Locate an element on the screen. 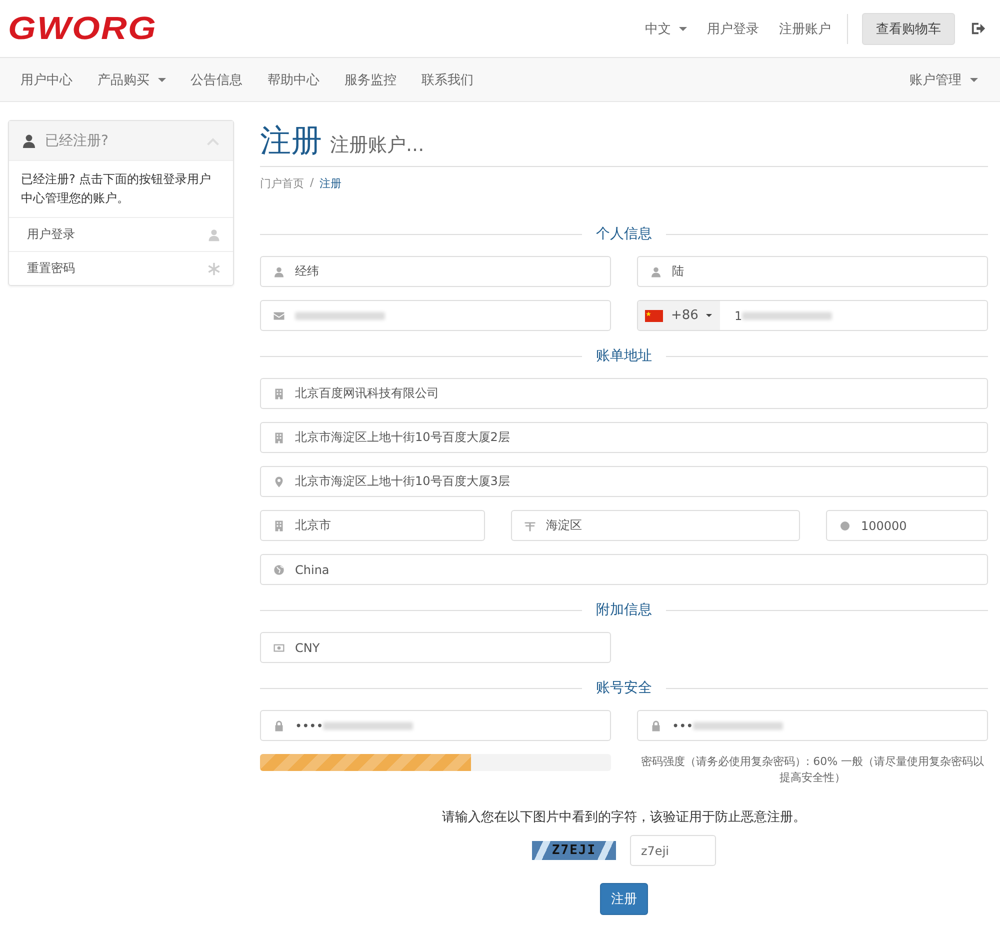  register-button: 注册 is located at coordinates (624, 899).